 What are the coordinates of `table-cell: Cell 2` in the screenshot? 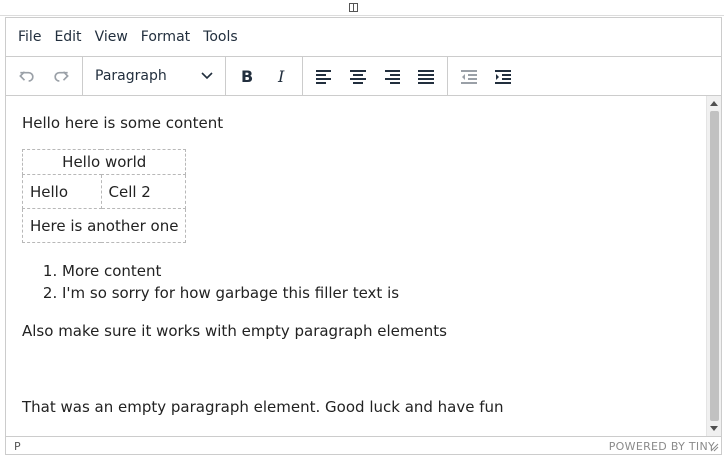 It's located at (143, 191).